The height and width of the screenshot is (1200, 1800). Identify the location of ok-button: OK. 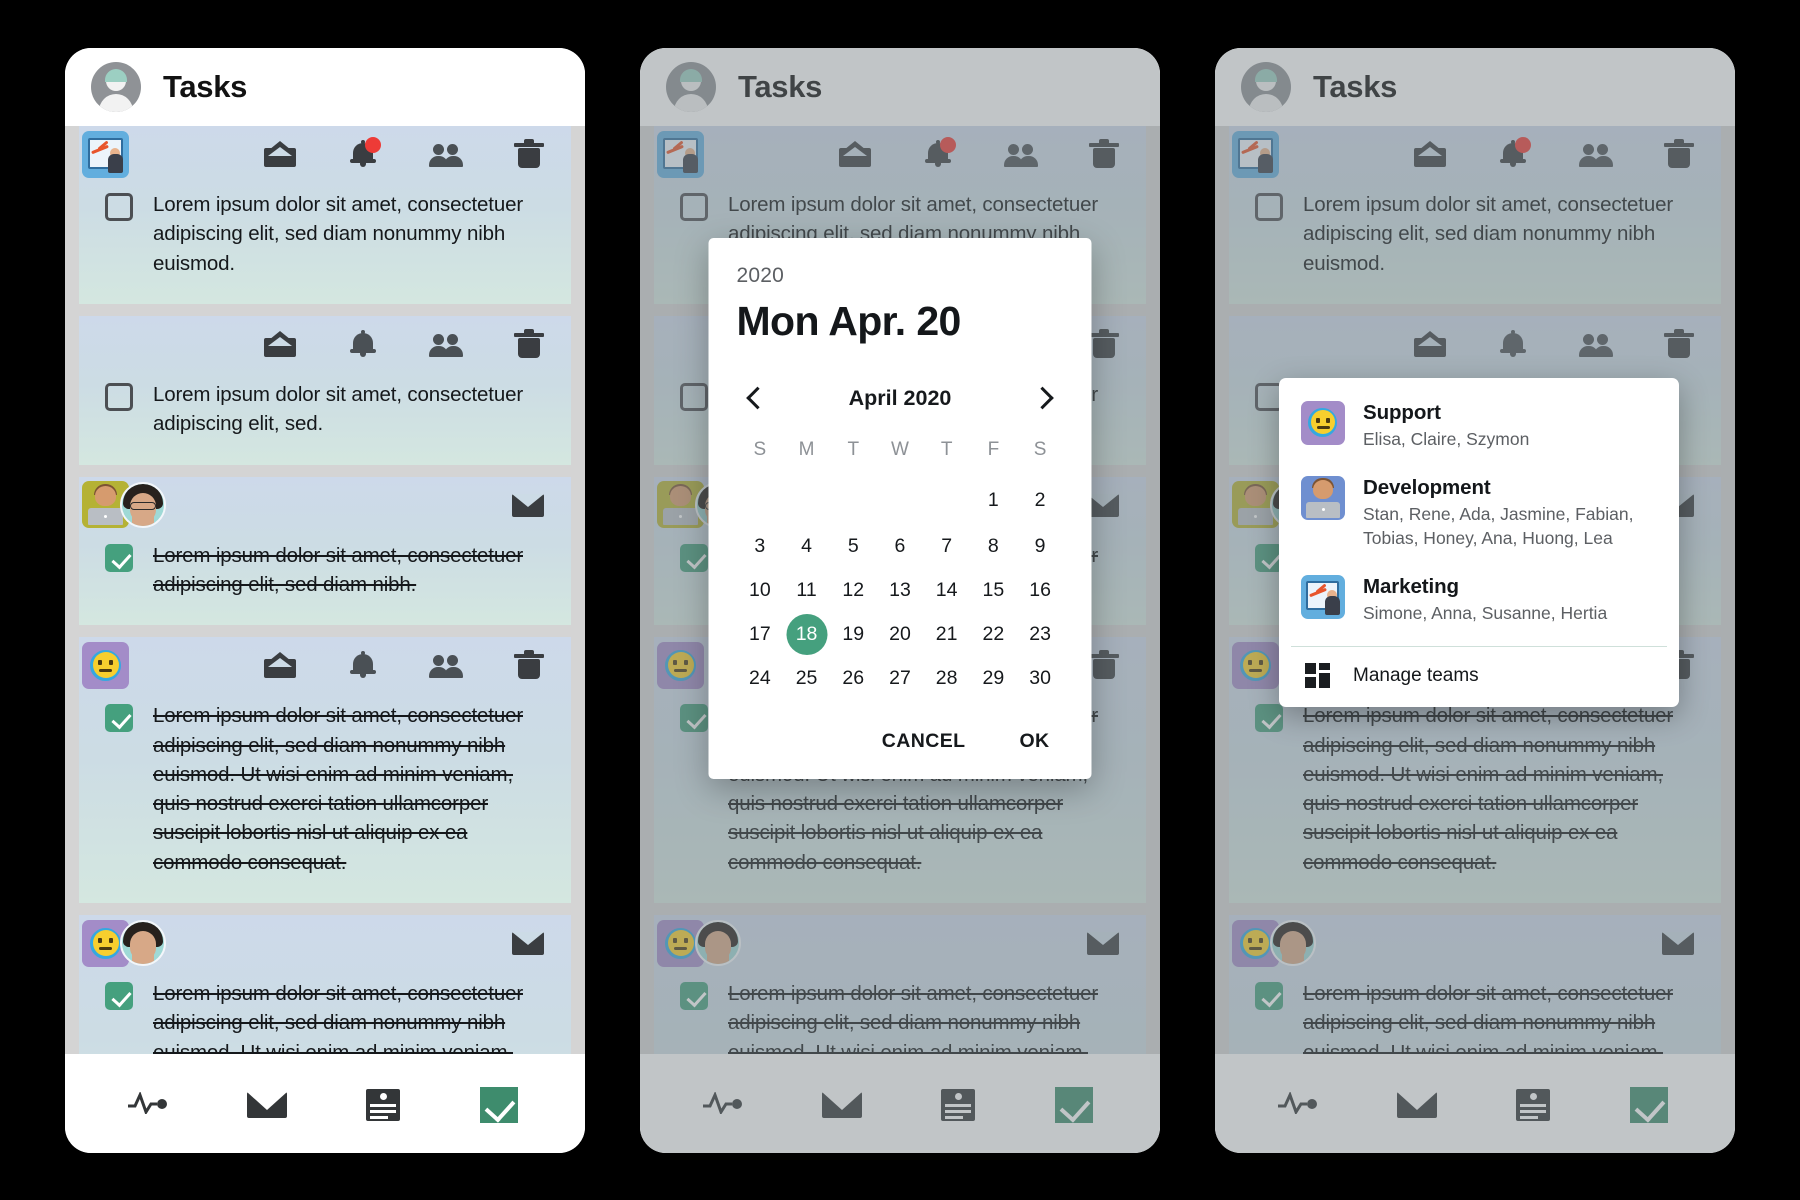
(1034, 741).